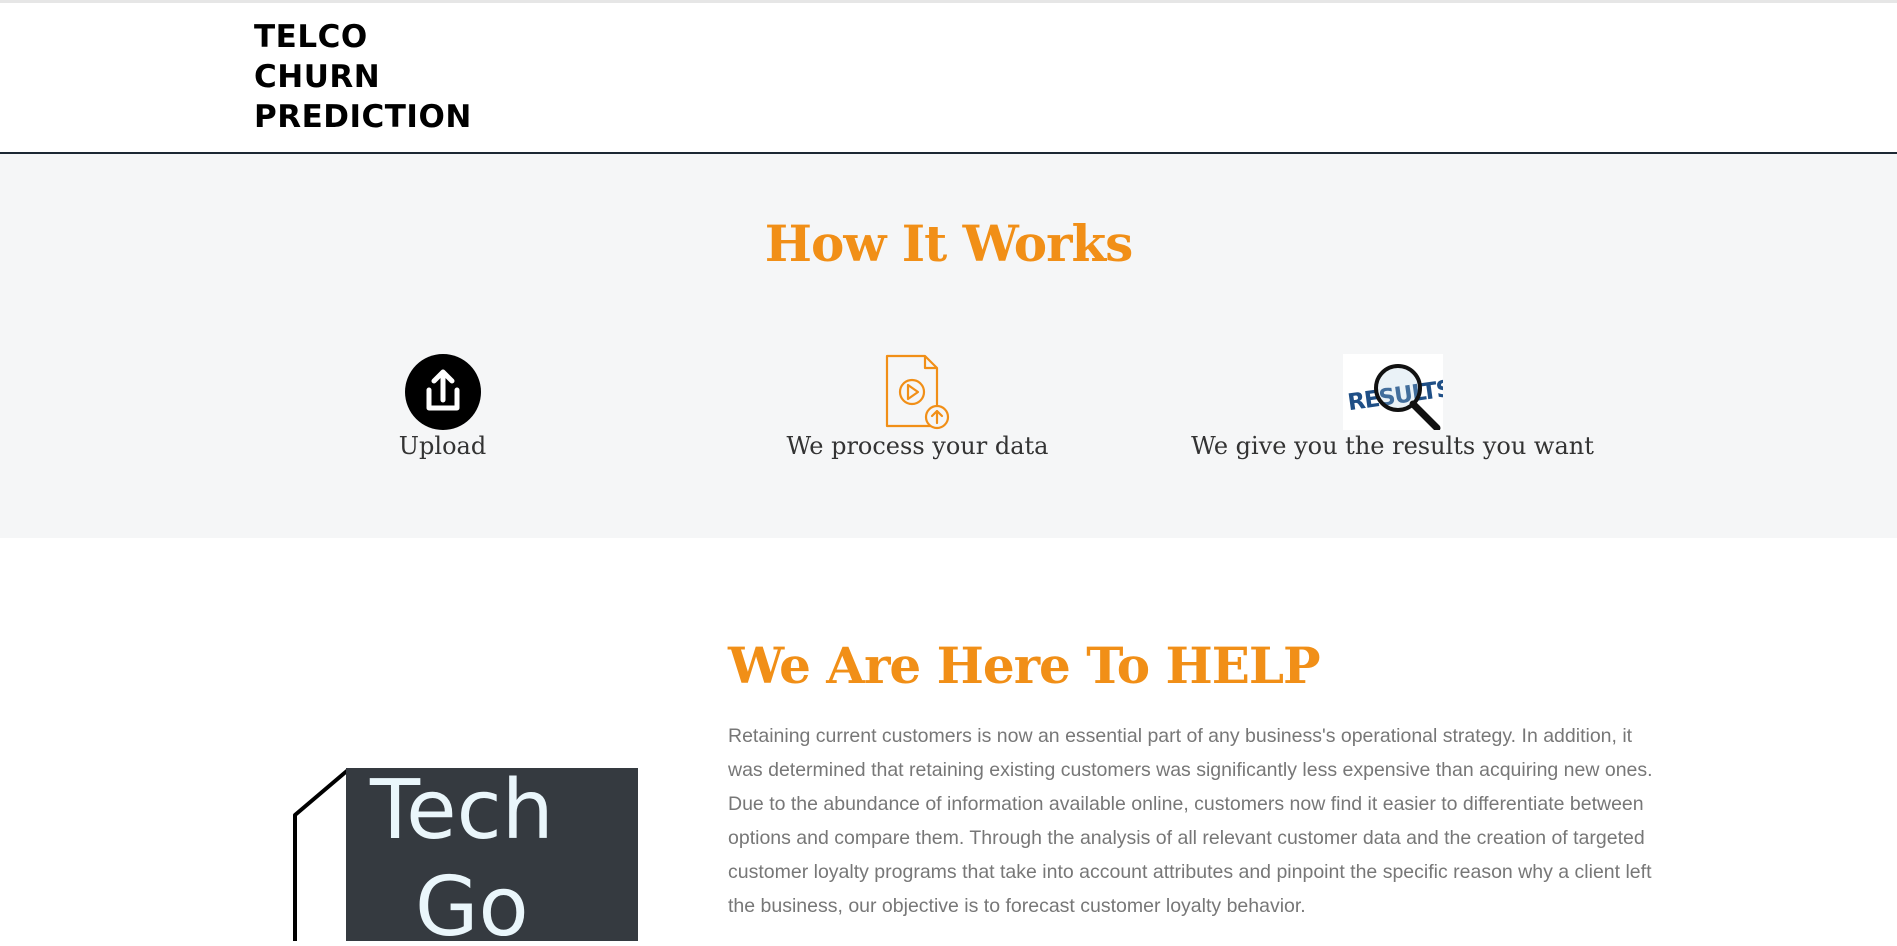 The width and height of the screenshot is (1897, 946). I want to click on techgo-logo: Tech Go, so click(465, 854).